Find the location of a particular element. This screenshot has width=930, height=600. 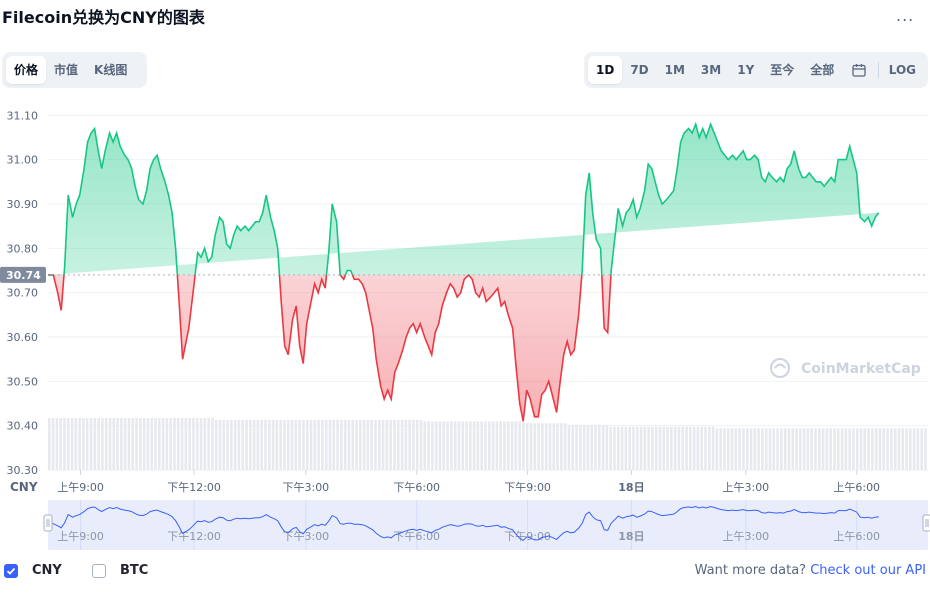

btc-checkbox is located at coordinates (99, 570).